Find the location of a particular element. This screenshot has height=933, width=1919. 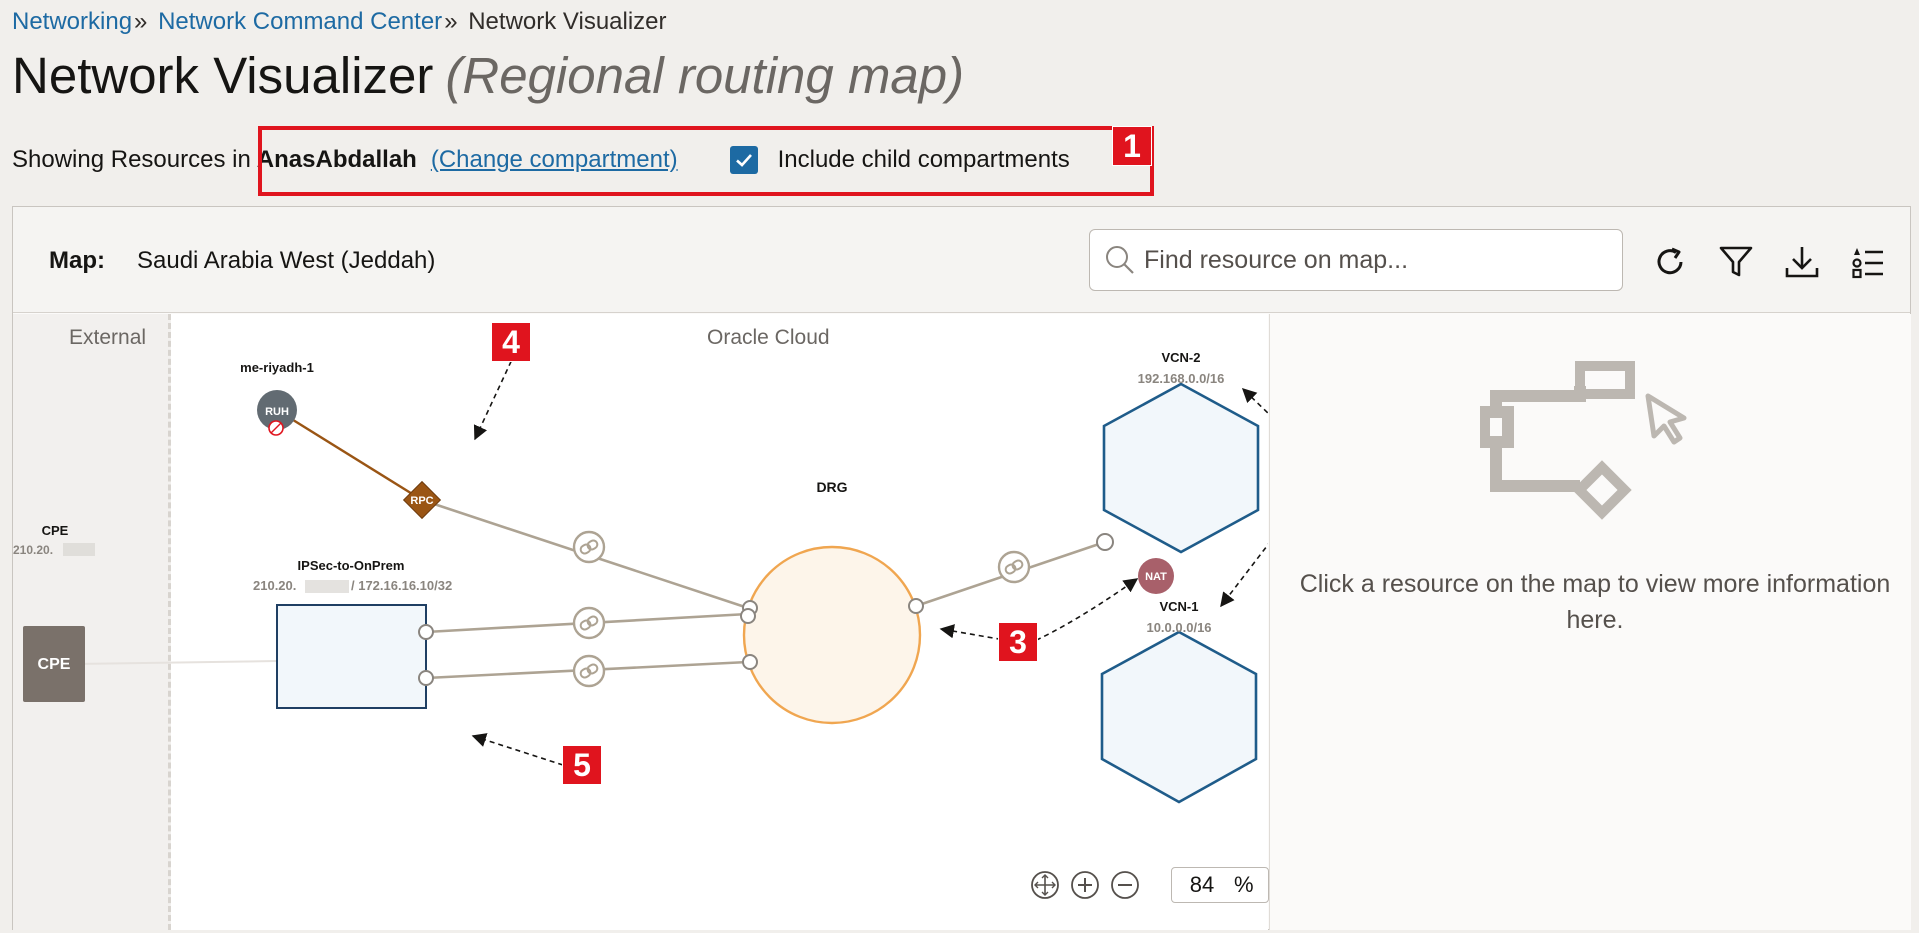

search-icon is located at coordinates (1124, 260).